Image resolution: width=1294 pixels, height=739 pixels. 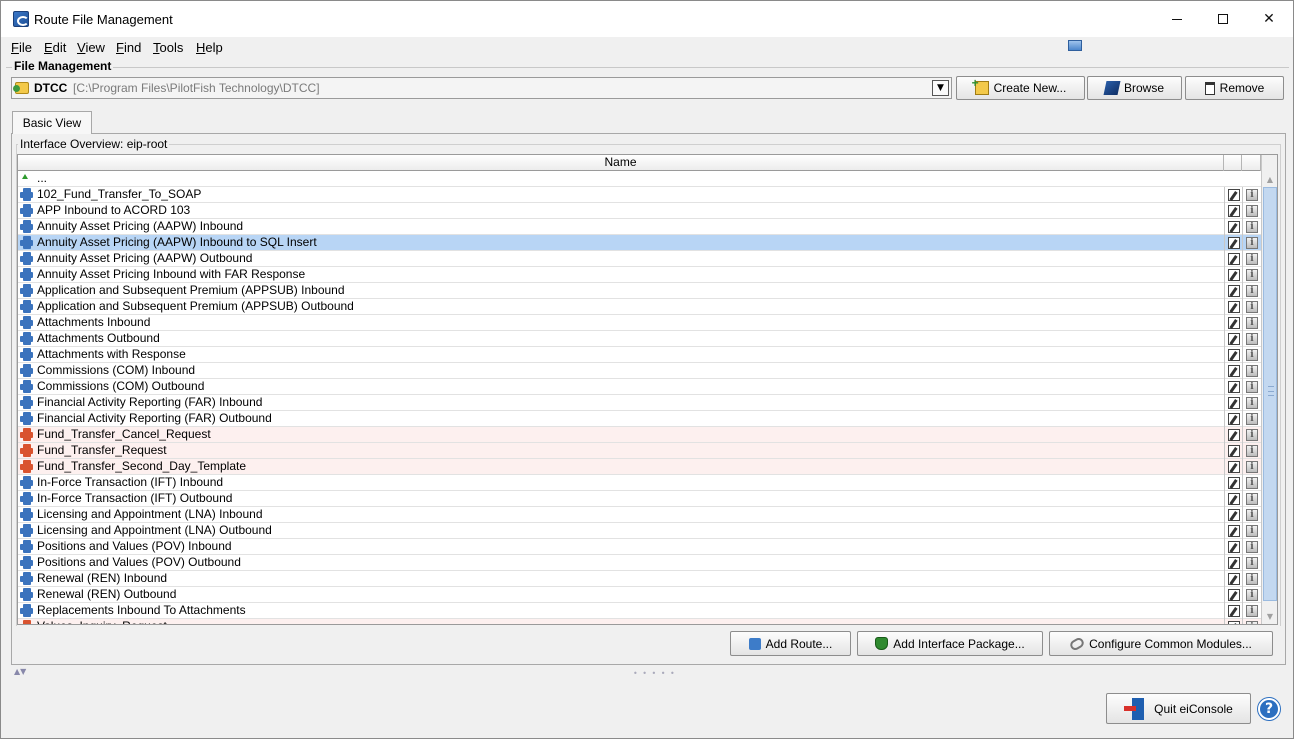 I want to click on menu-edit: Edit, so click(x=55, y=47).